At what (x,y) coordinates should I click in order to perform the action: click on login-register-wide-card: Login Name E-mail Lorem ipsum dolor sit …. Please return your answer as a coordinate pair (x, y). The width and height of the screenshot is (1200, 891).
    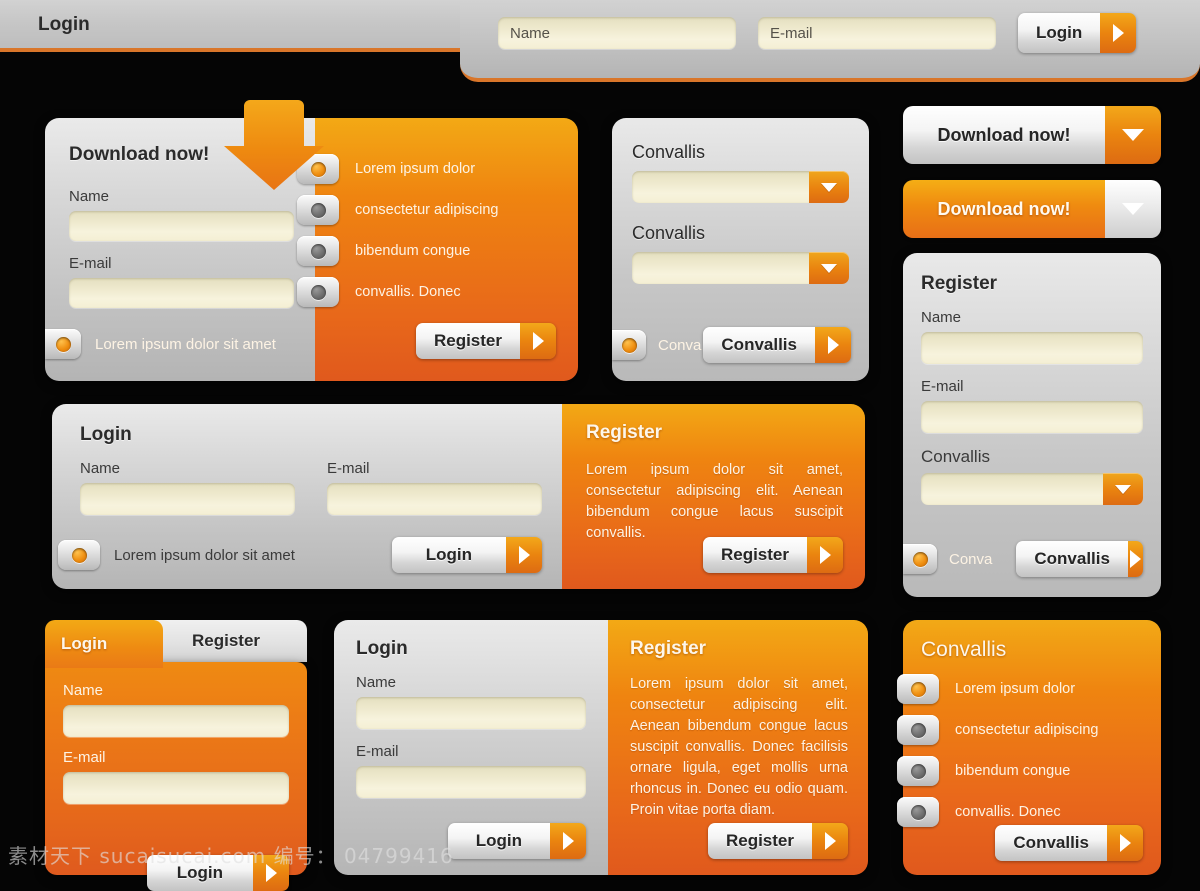
    Looking at the image, I should click on (458, 496).